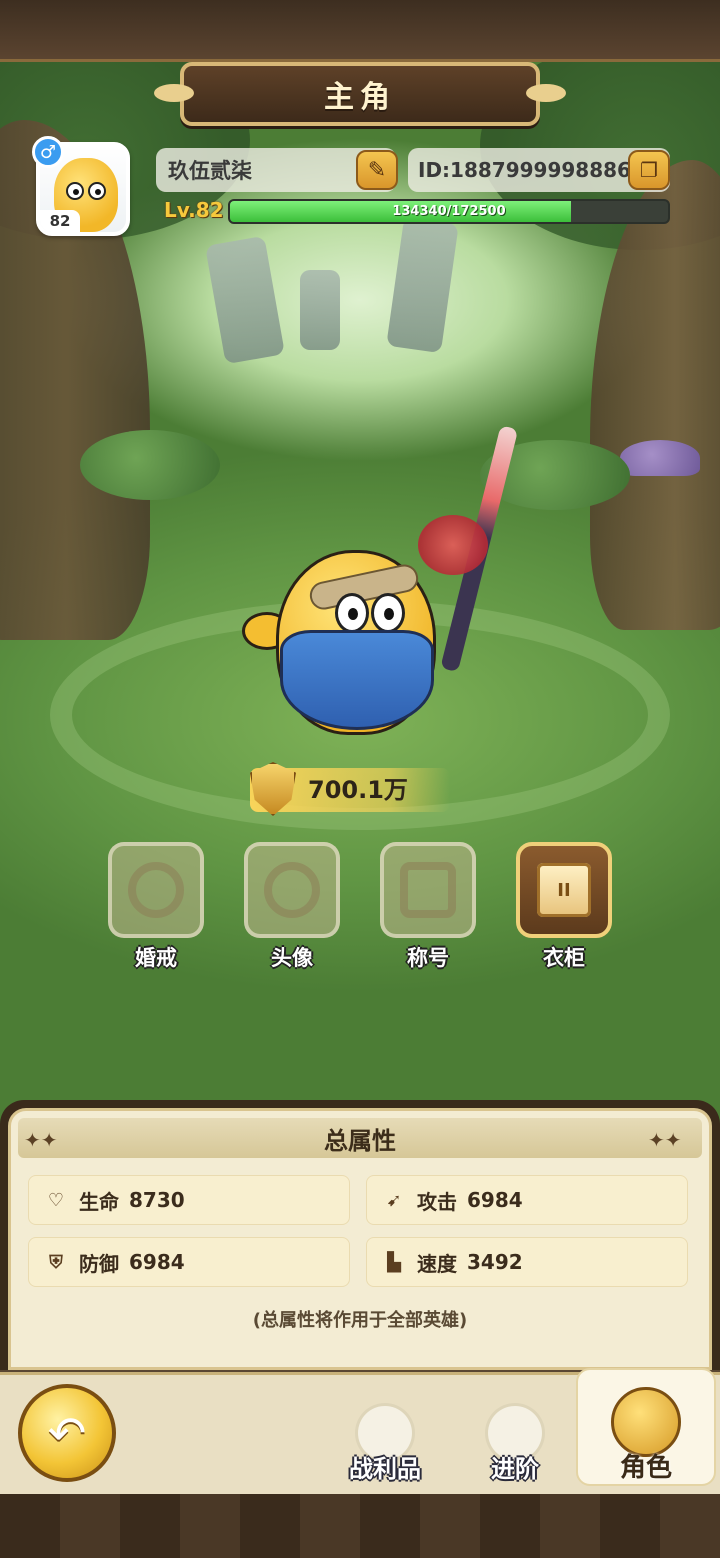 The height and width of the screenshot is (1558, 720). What do you see at coordinates (524, 170) in the screenshot?
I see `player-id: ID:1887999998886` at bounding box center [524, 170].